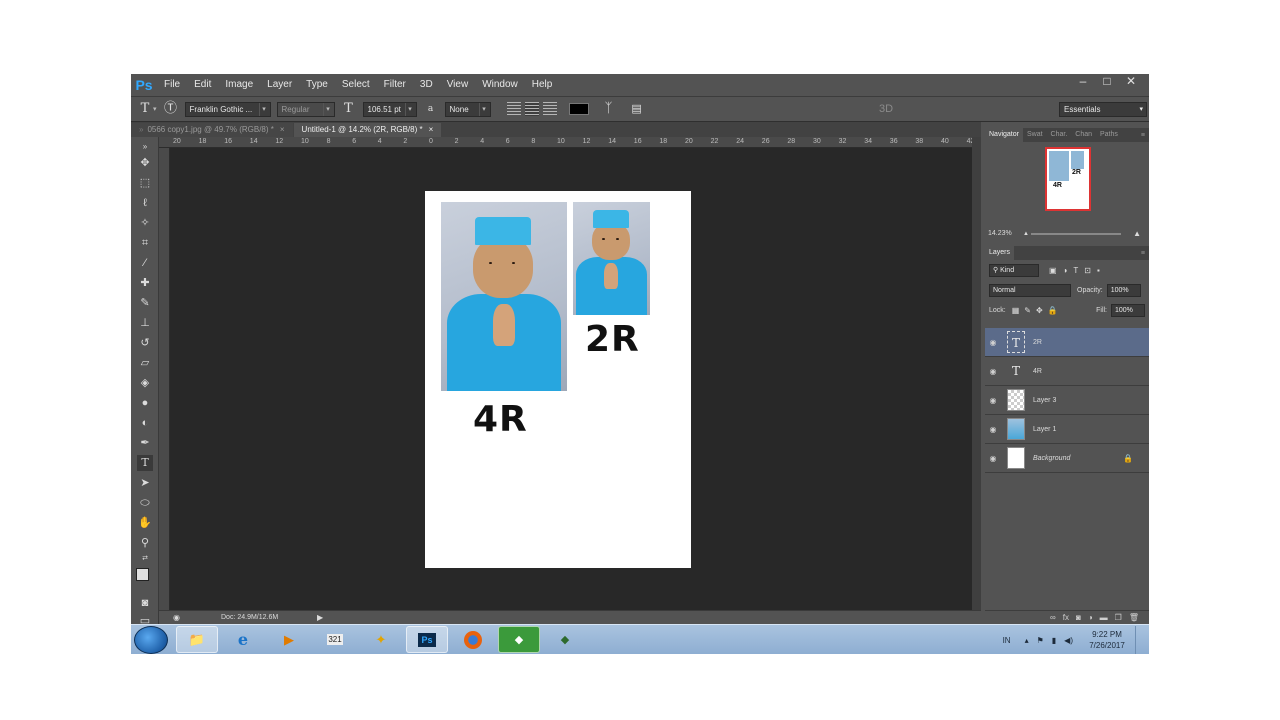 The height and width of the screenshot is (720, 1280). Describe the element at coordinates (145, 303) in the screenshot. I see `brush-tool-icon: ✎` at that location.